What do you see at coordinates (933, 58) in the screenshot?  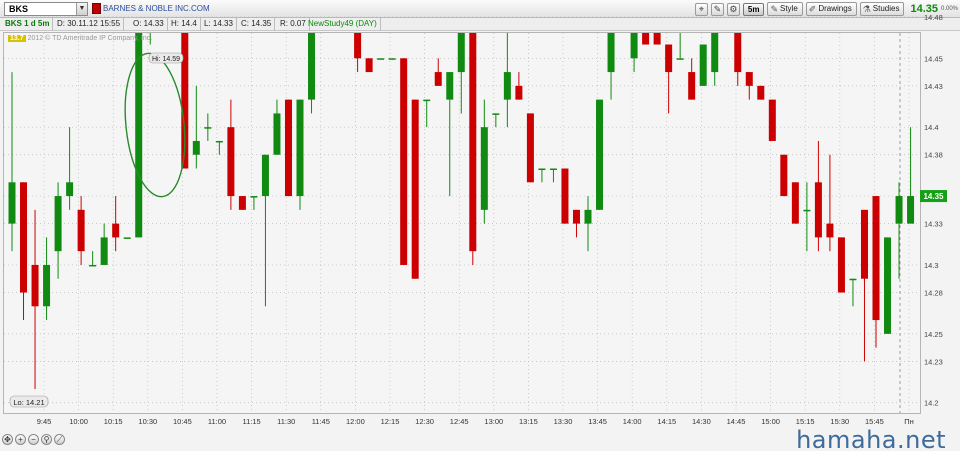 I see `y-tick-label: 14.45` at bounding box center [933, 58].